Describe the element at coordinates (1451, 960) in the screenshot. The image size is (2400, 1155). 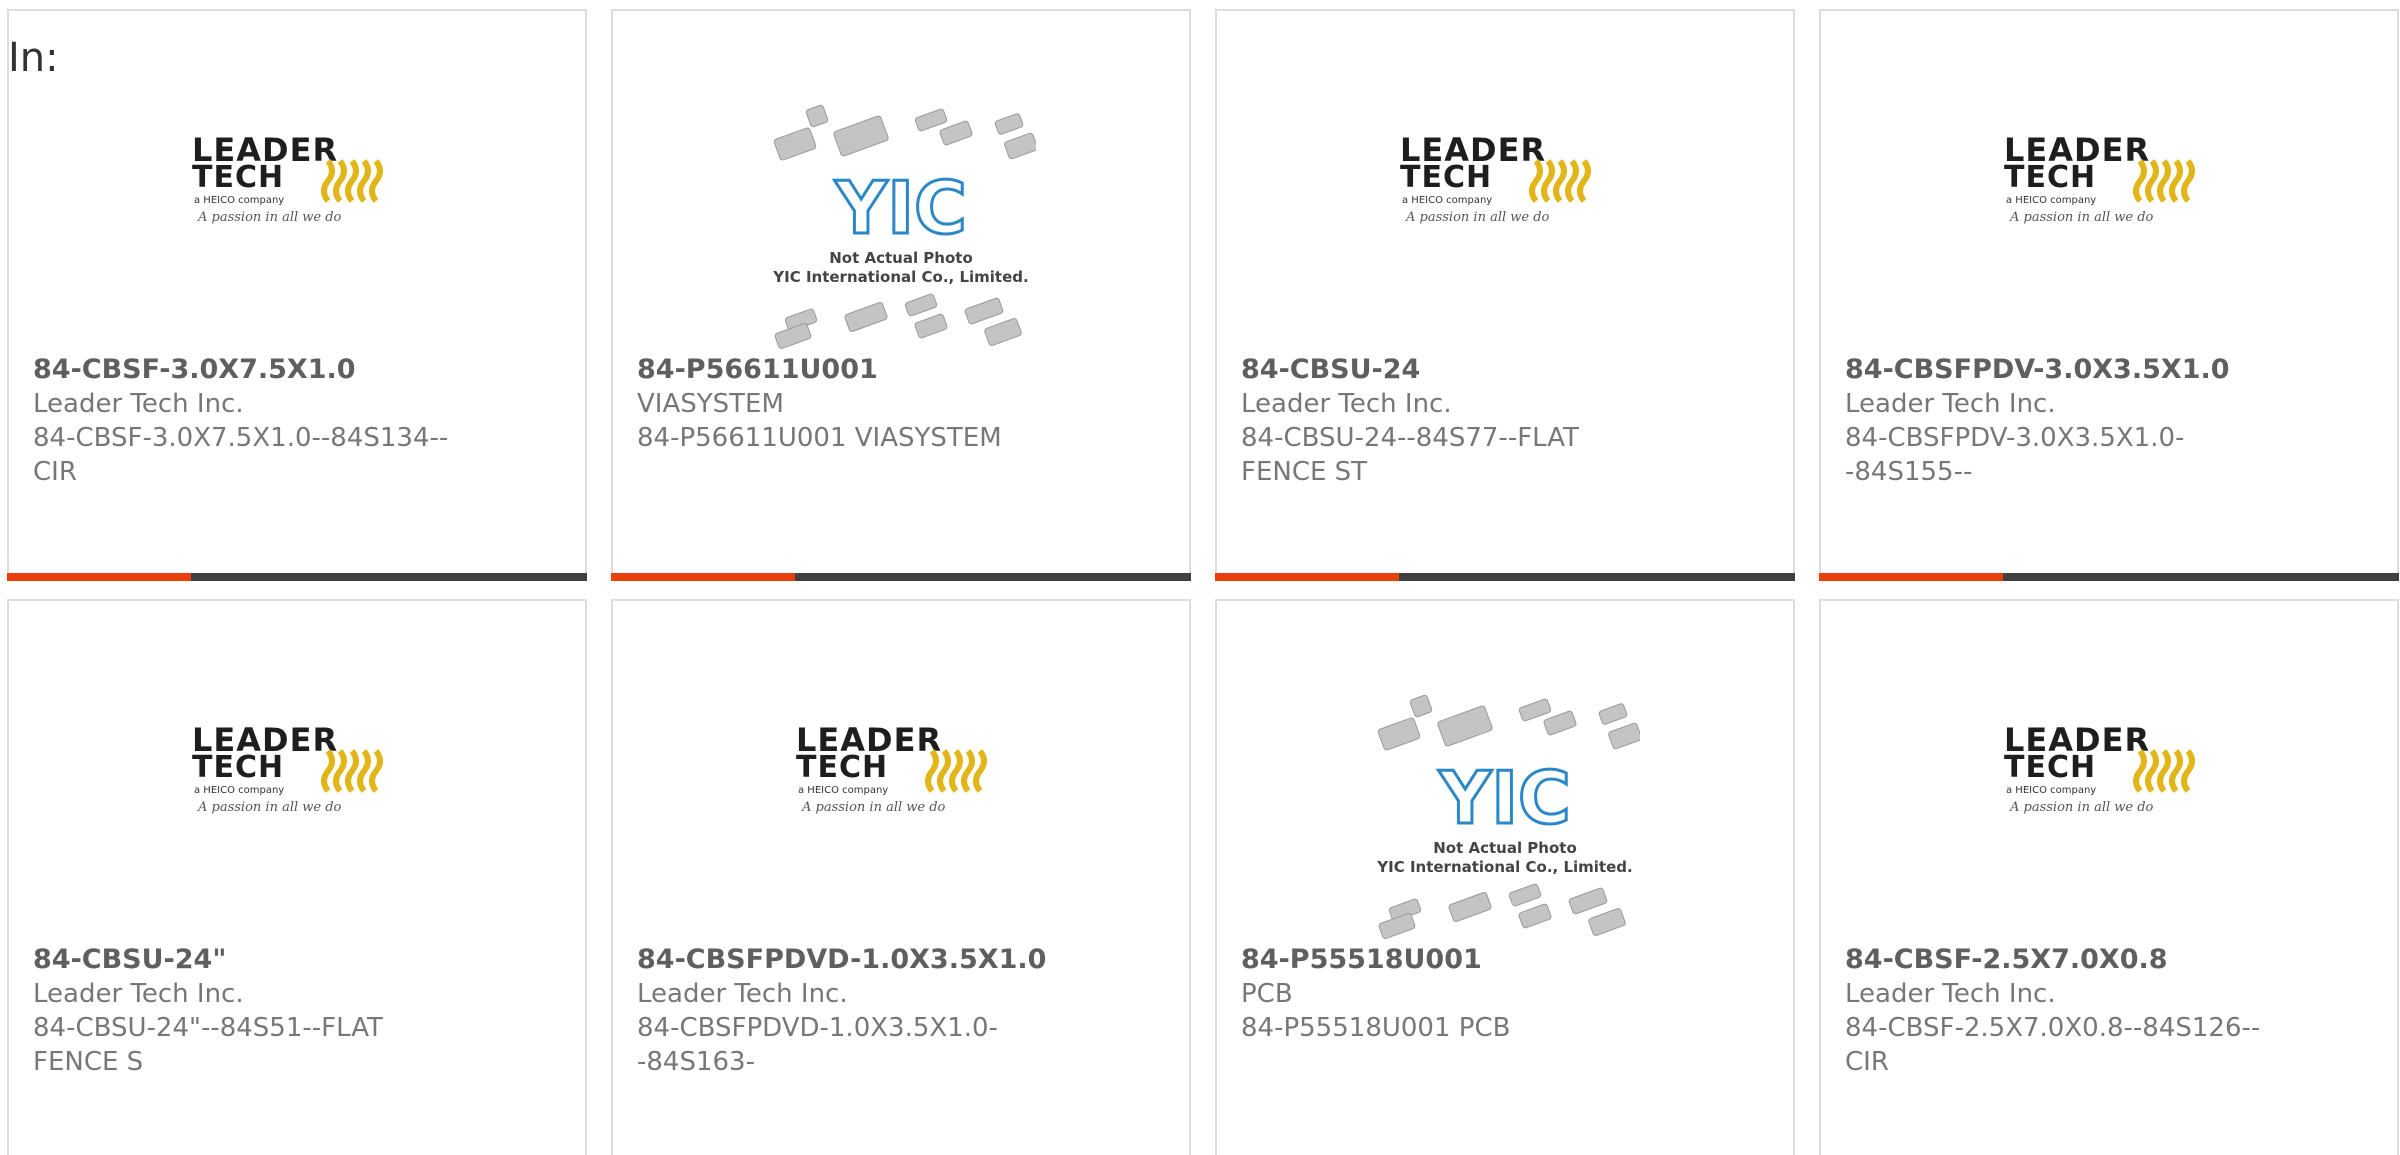
I see `part-number-link: 84-P55518U001` at that location.